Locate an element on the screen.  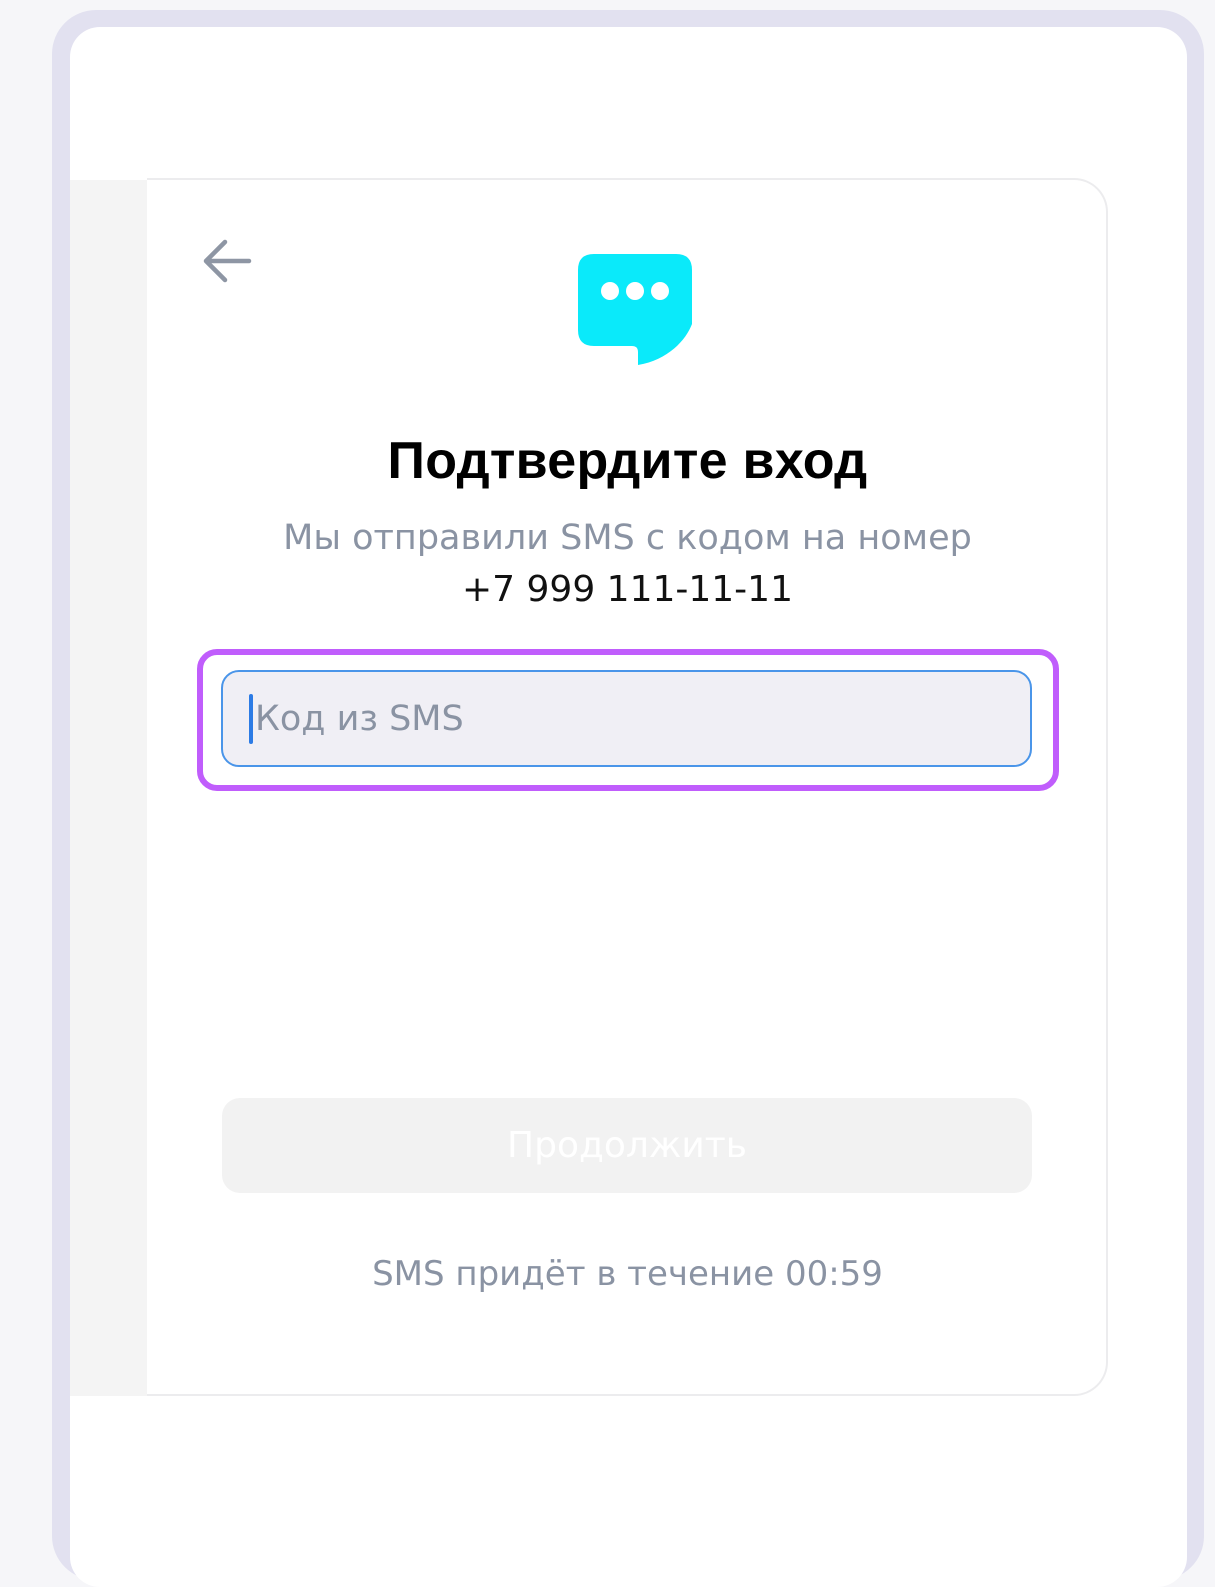
subtitle: Мы отправили SMS с кодом на номер is located at coordinates (627, 538).